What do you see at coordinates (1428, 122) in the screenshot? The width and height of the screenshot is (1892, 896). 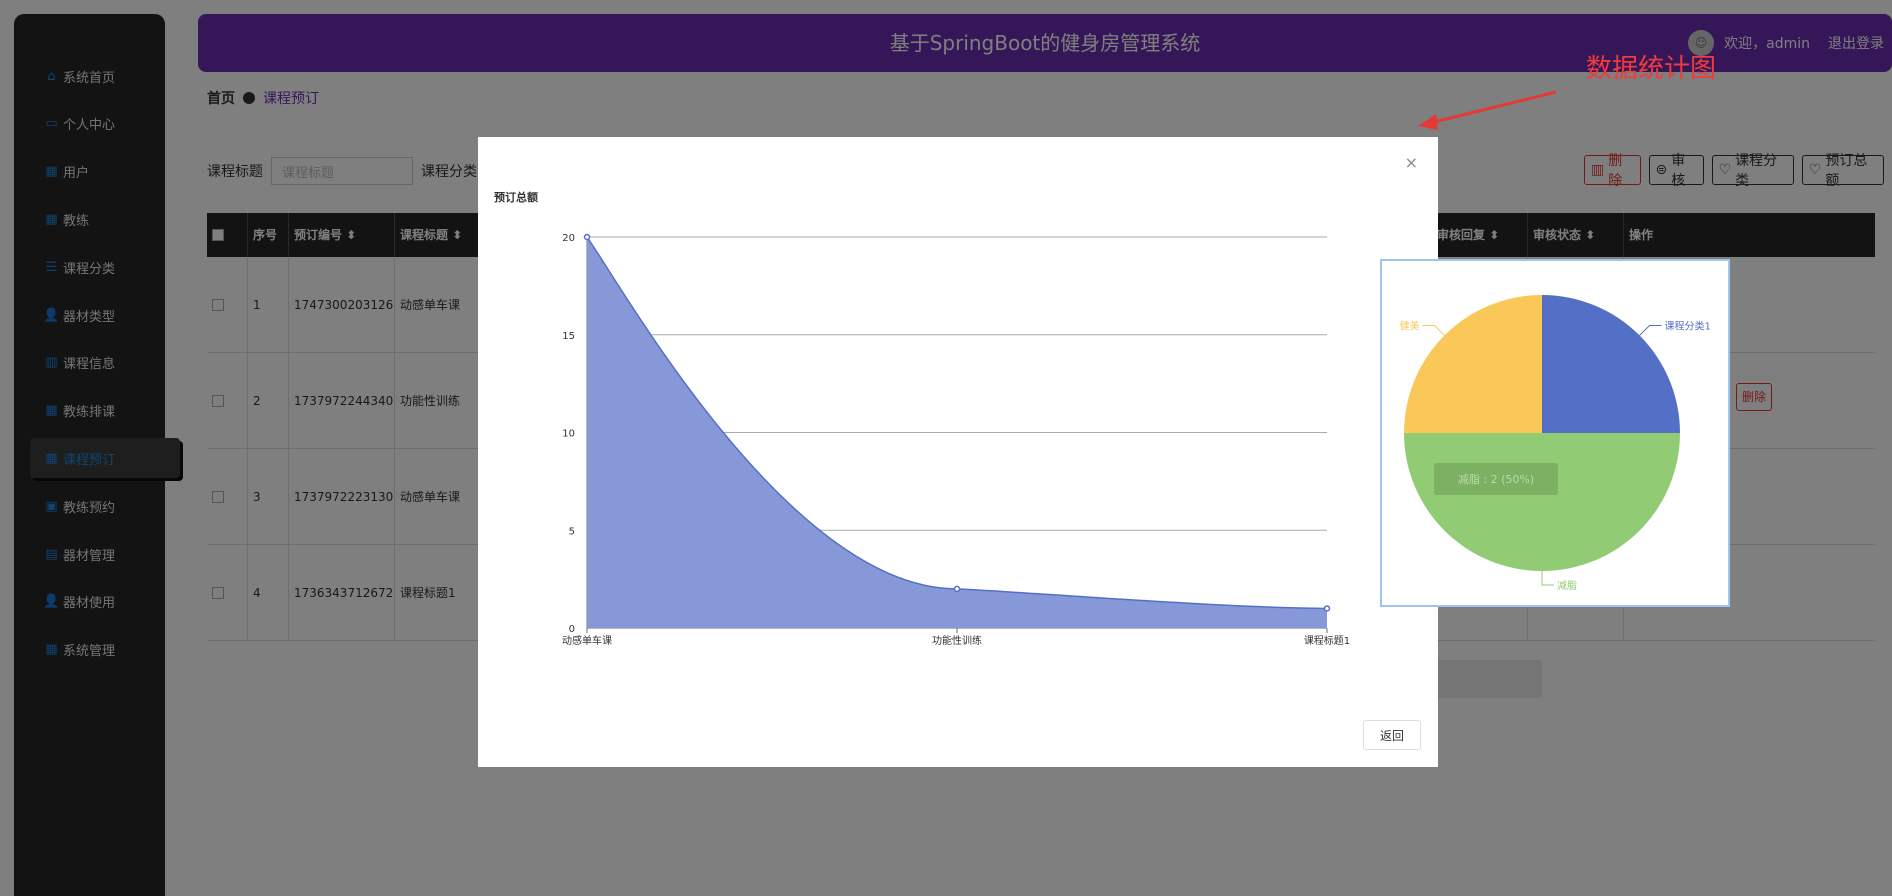 I see `arrow-head` at bounding box center [1428, 122].